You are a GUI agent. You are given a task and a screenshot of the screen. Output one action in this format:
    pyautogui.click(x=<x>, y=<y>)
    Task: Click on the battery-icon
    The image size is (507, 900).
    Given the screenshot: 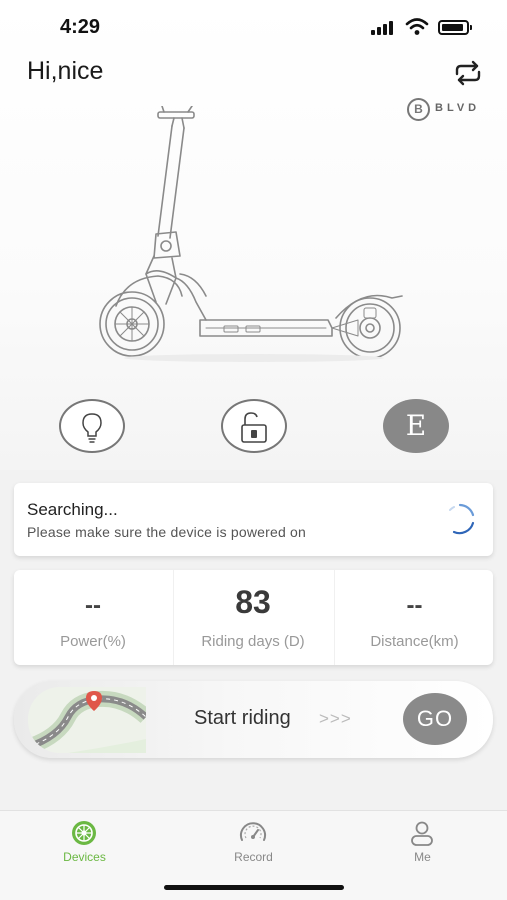 What is the action you would take?
    pyautogui.click(x=455, y=27)
    